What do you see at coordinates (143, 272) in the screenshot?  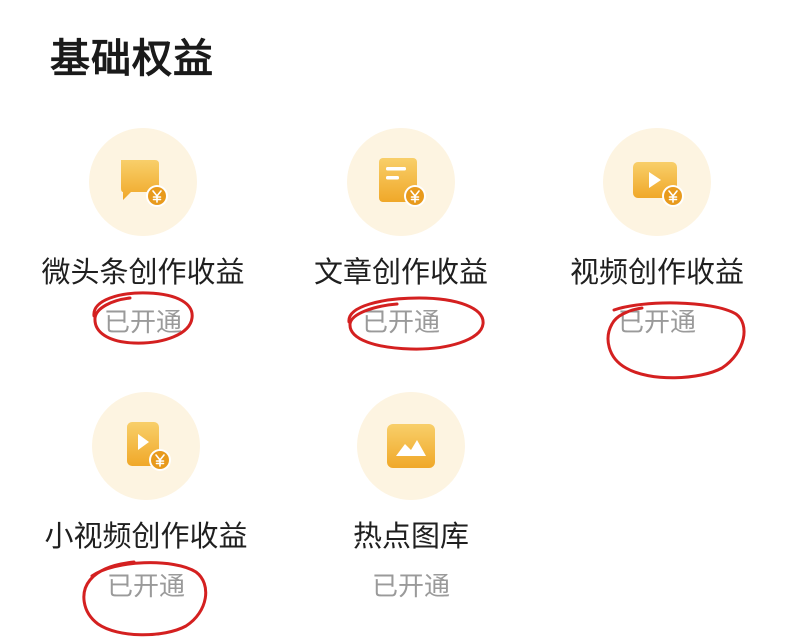 I see `benefit-label: 微头条创作收益` at bounding box center [143, 272].